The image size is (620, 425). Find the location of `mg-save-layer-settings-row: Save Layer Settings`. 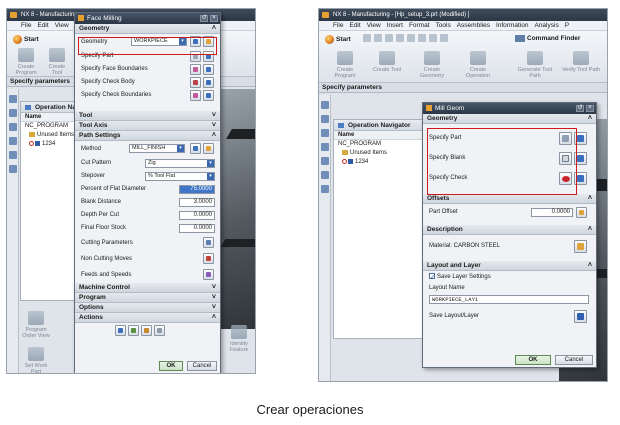

mg-save-layer-settings-row: Save Layer Settings is located at coordinates (509, 277).